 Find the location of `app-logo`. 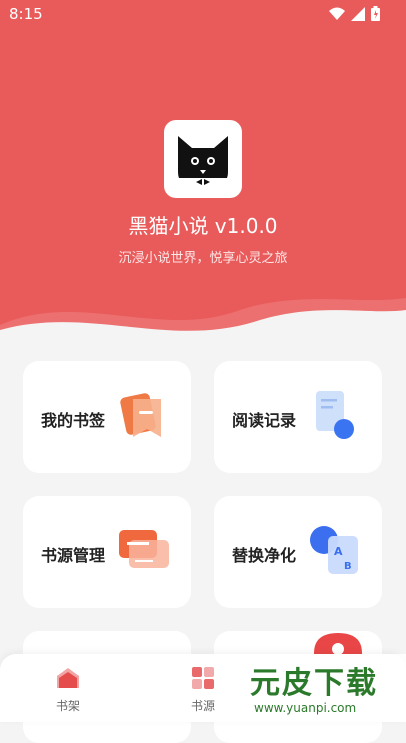

app-logo is located at coordinates (203, 159).